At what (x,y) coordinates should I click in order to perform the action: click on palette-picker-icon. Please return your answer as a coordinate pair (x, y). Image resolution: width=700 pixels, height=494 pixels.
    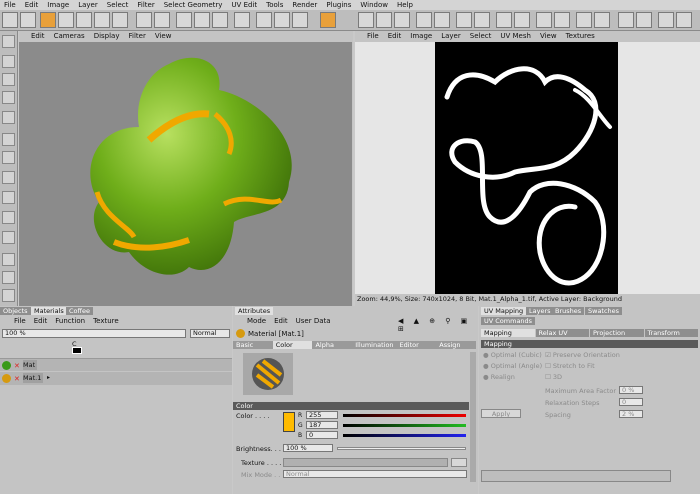
    Looking at the image, I should click on (8, 295).